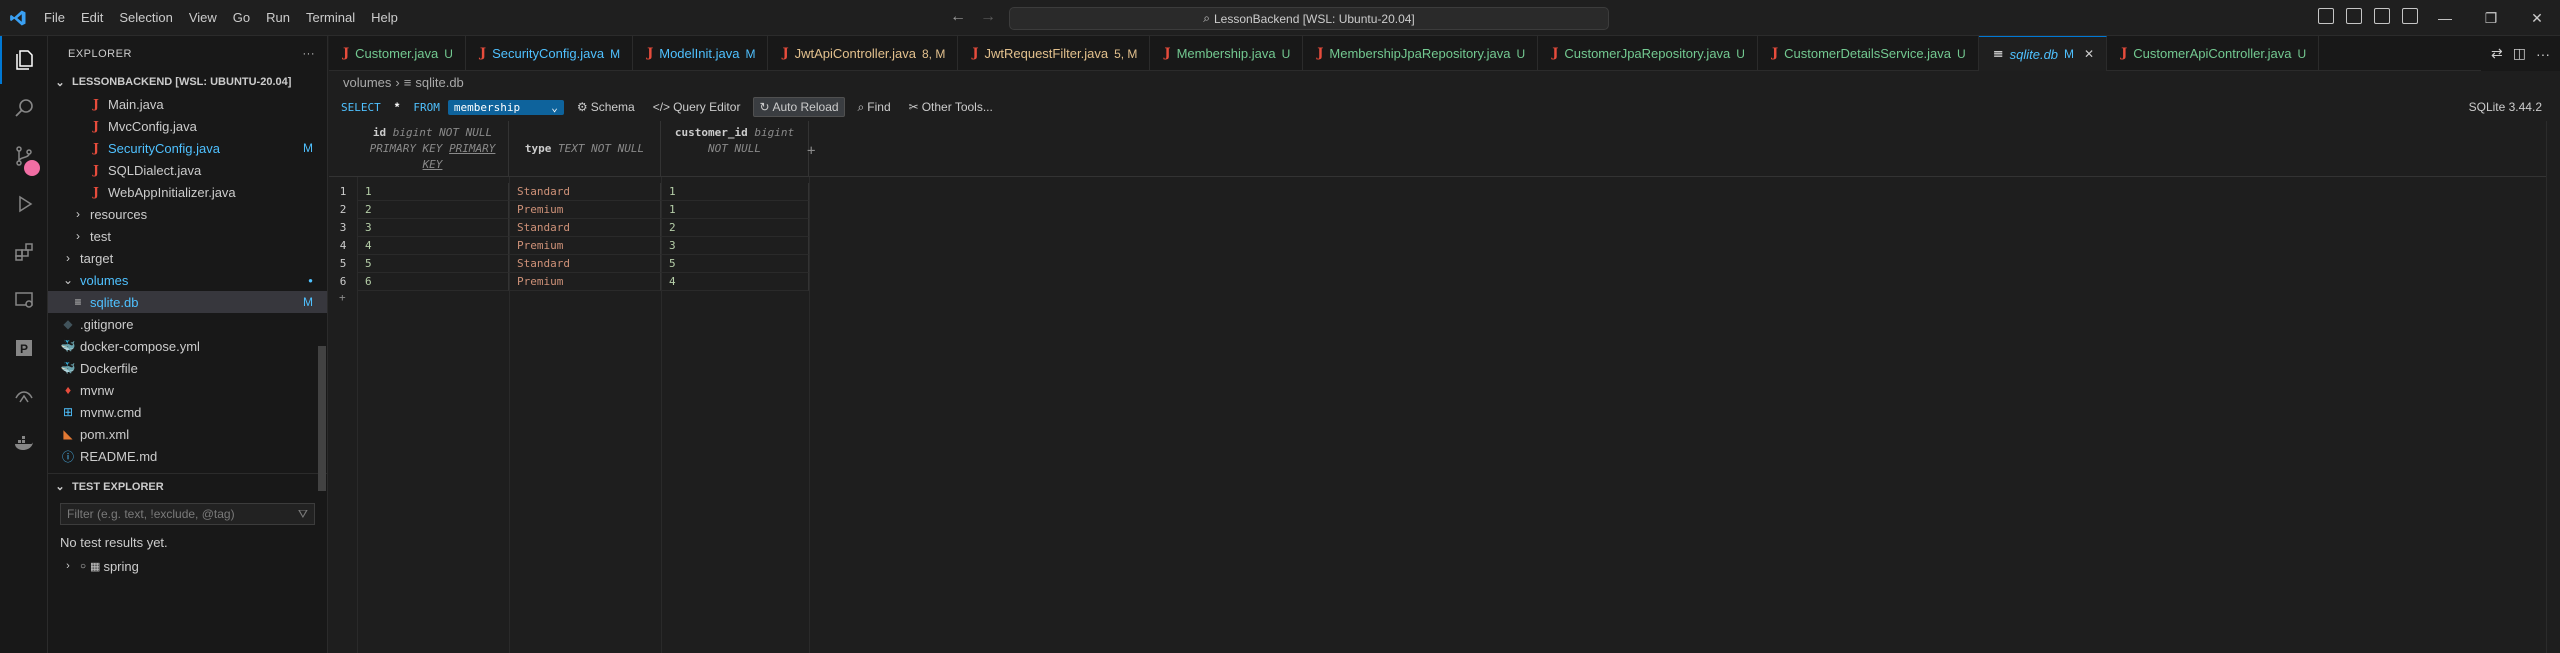 The image size is (2560, 653). Describe the element at coordinates (1227, 53) in the screenshot. I see `editor-tab: J Membership.java U` at that location.